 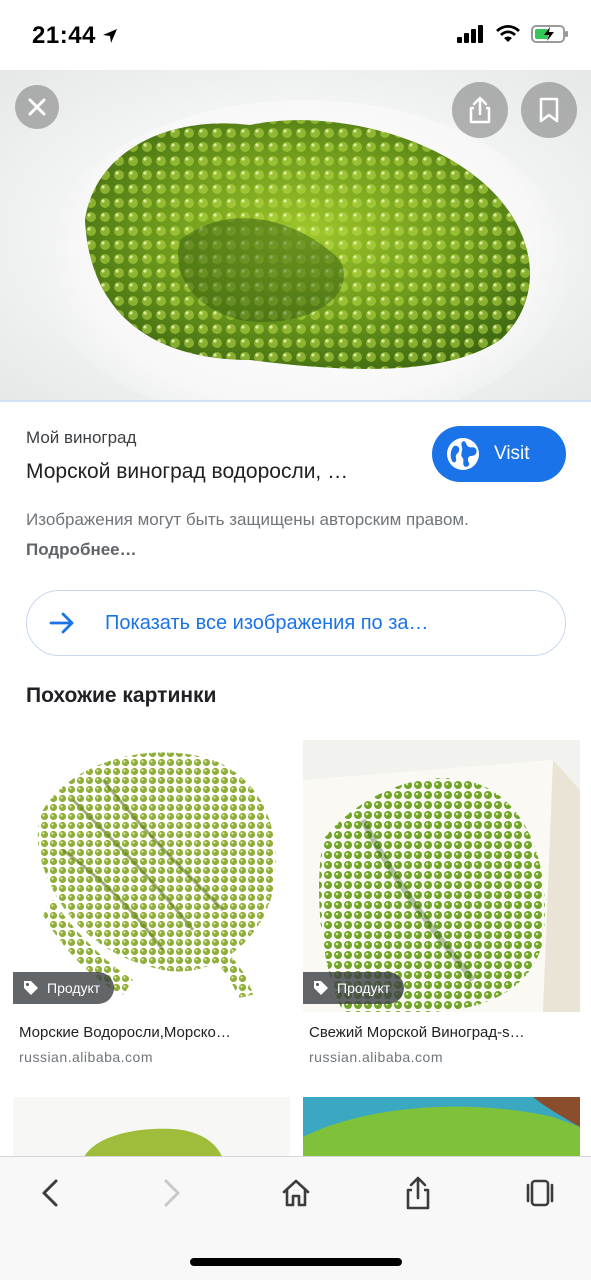 I want to click on close-button, so click(x=37, y=107).